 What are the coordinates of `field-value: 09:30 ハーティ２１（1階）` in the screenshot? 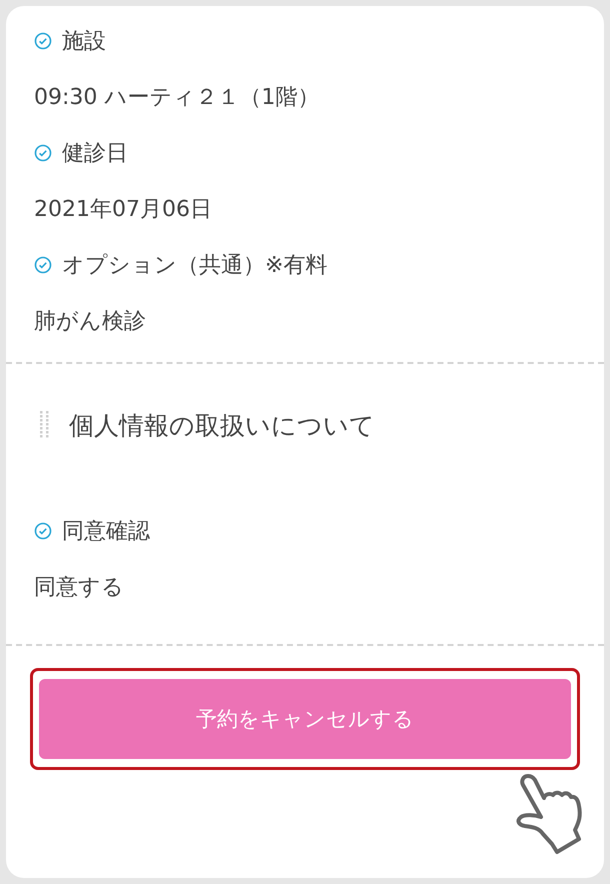 It's located at (177, 98).